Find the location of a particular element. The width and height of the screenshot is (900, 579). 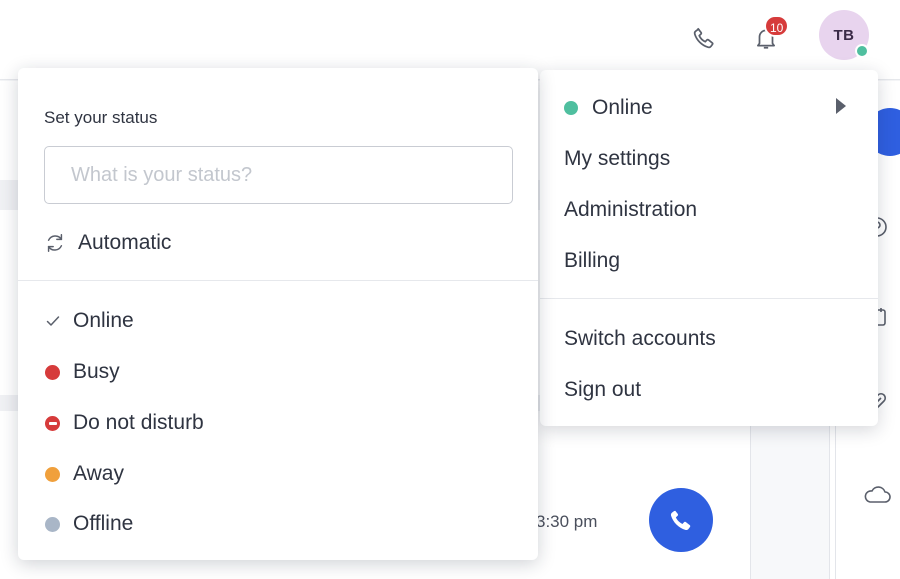

menu-item-switch-accounts: Switch accounts is located at coordinates (640, 339).